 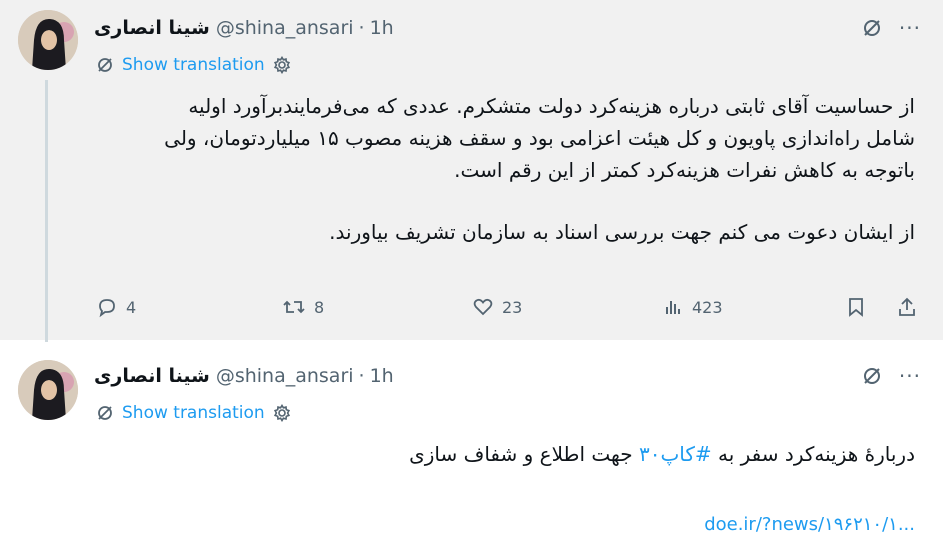 I want to click on reply-button: 4, so click(x=116, y=307).